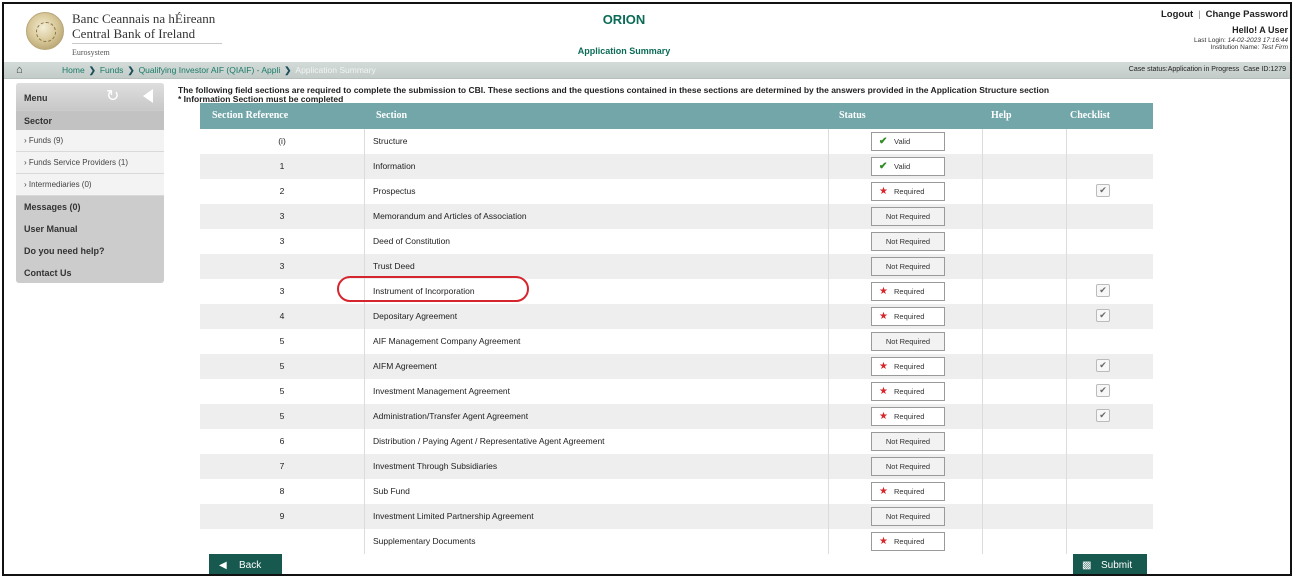 Image resolution: width=1296 pixels, height=578 pixels. What do you see at coordinates (1247, 14) in the screenshot?
I see `change-password-link: Change Password` at bounding box center [1247, 14].